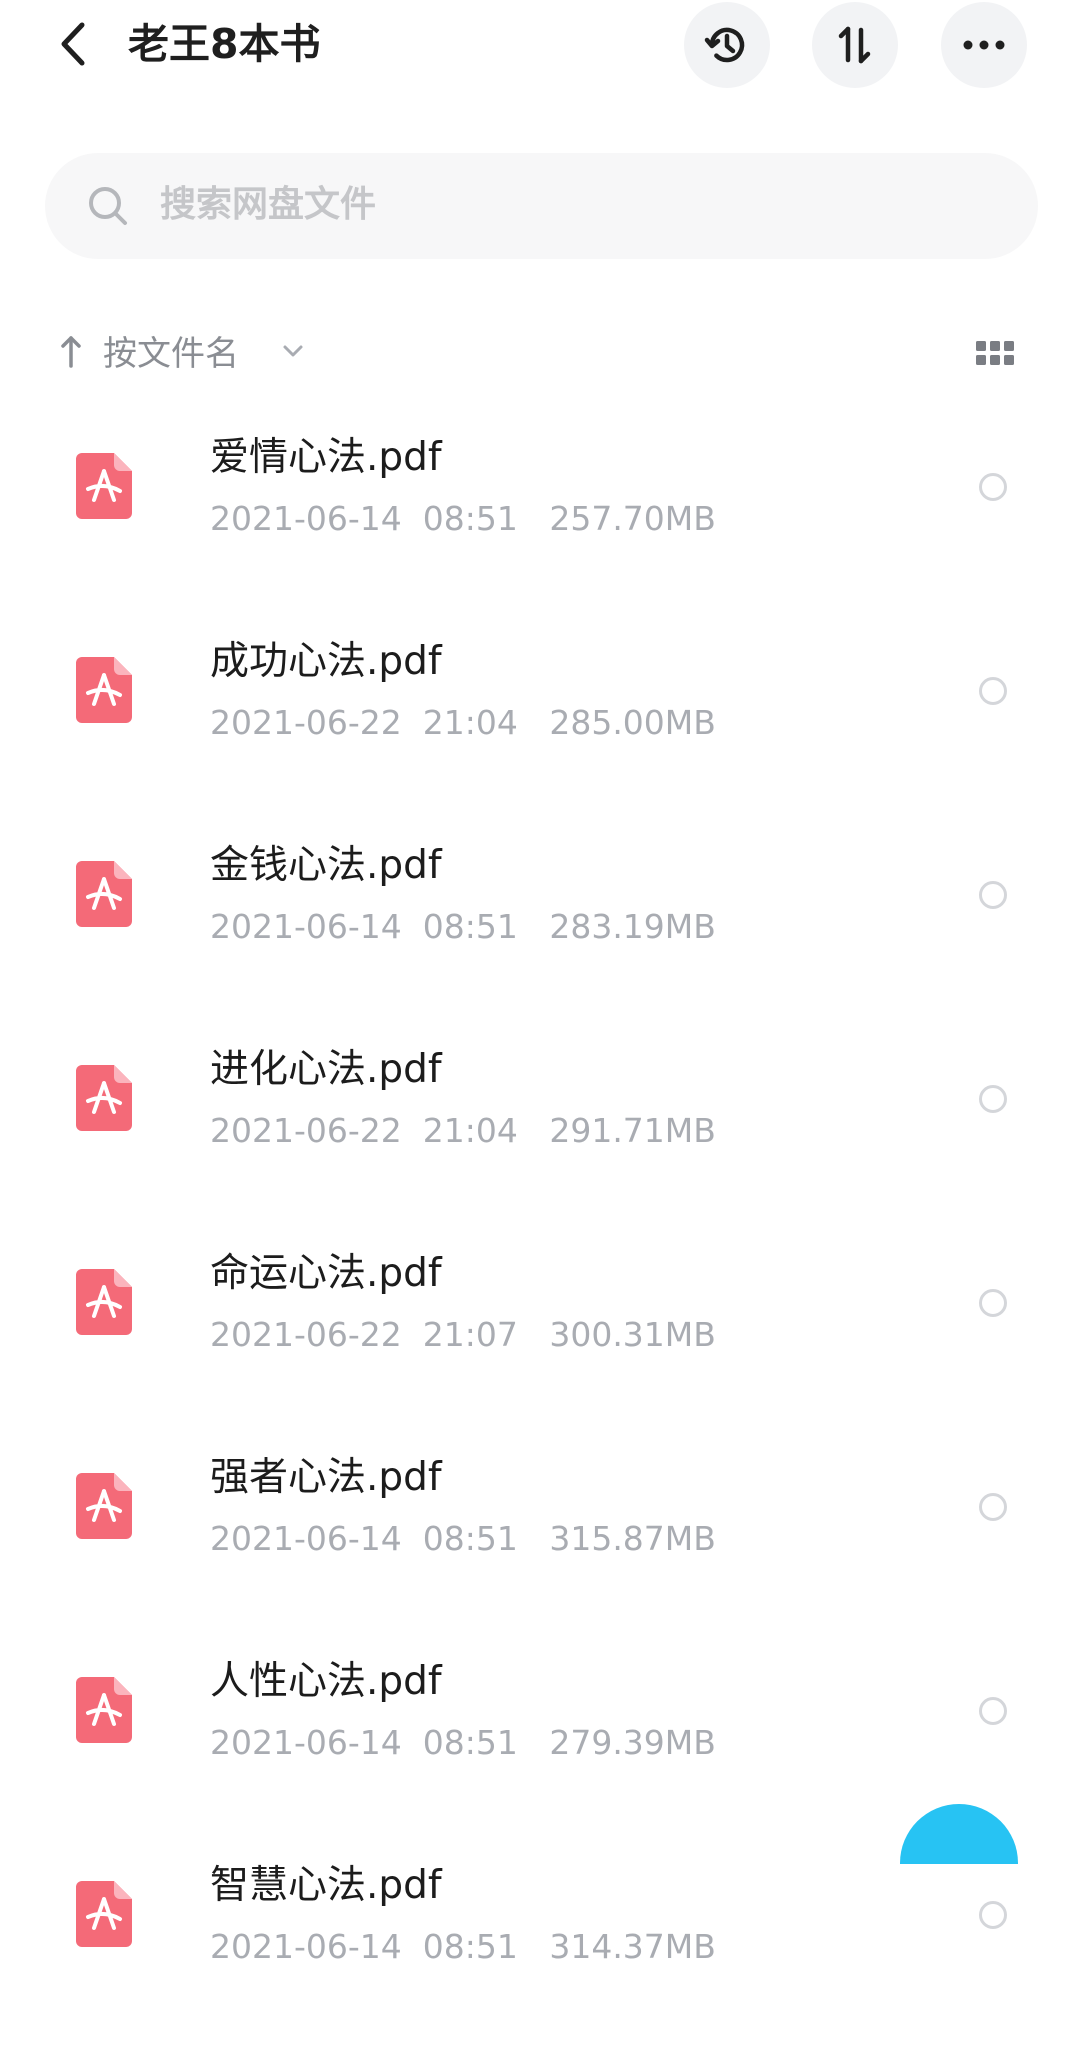  What do you see at coordinates (463, 518) in the screenshot?
I see `file-meta: 2021-06-14 08:51 257.70MB` at bounding box center [463, 518].